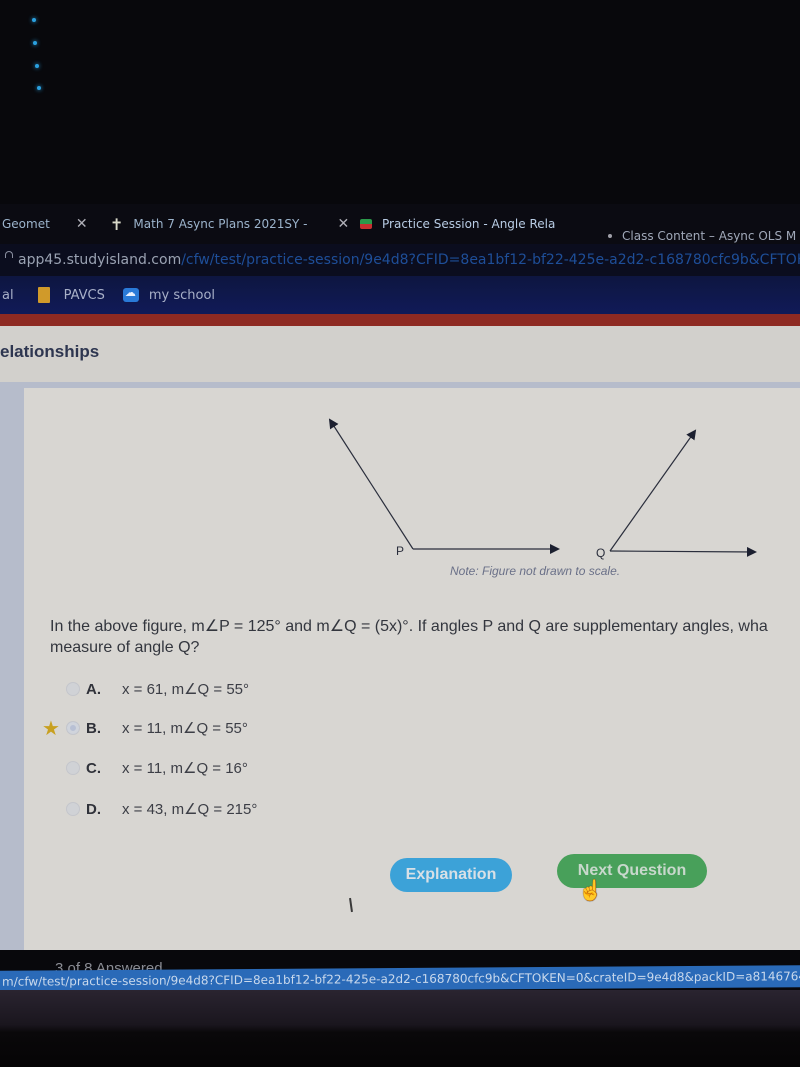 This screenshot has width=800, height=1067. What do you see at coordinates (600, 553) in the screenshot?
I see `angle-q-label: Q` at bounding box center [600, 553].